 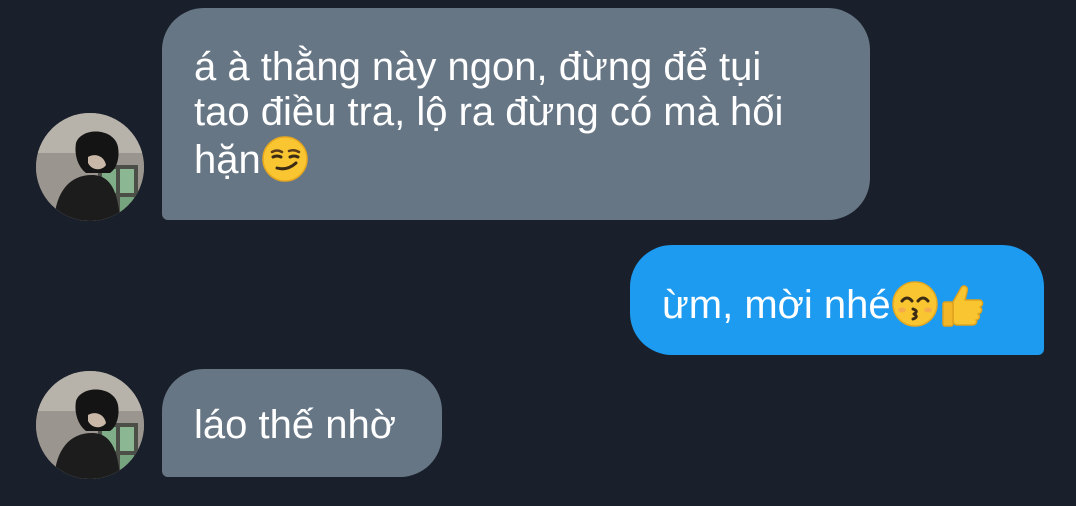 I want to click on incoming-message-bubble: láo thế nhờ, so click(x=302, y=423).